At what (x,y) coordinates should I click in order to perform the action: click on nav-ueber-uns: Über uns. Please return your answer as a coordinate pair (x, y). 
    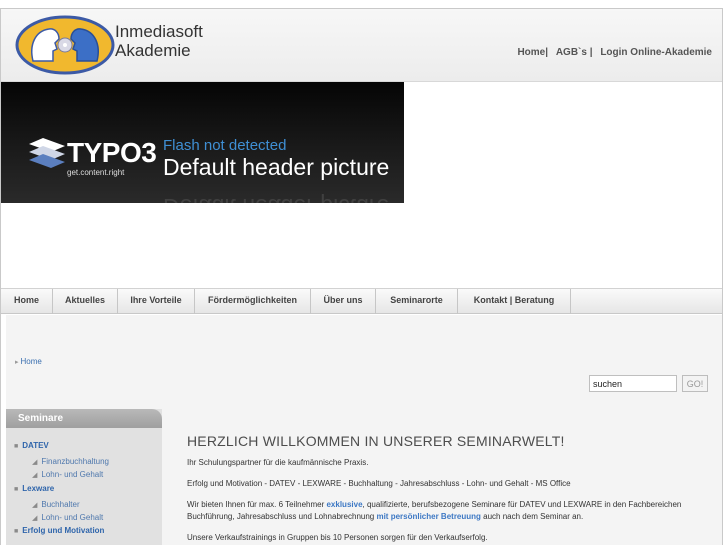
    Looking at the image, I should click on (343, 301).